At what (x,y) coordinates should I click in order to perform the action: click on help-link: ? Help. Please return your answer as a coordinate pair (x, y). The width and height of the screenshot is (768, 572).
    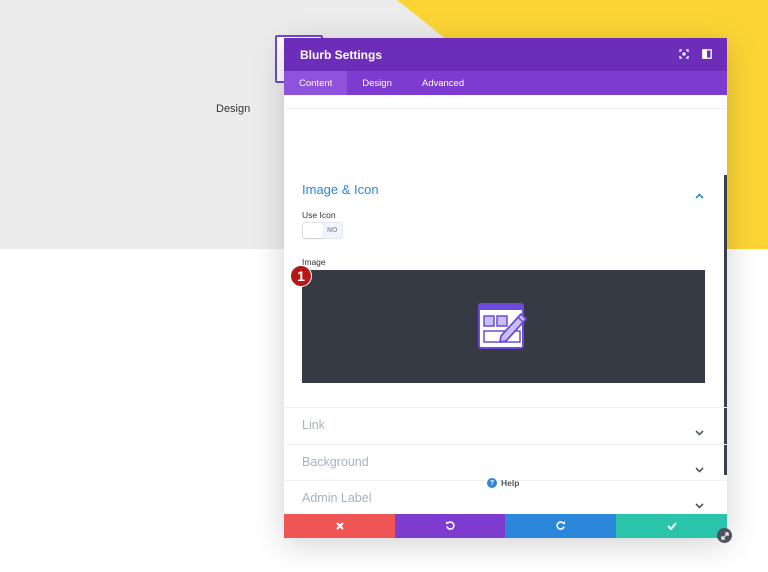
    Looking at the image, I should click on (503, 483).